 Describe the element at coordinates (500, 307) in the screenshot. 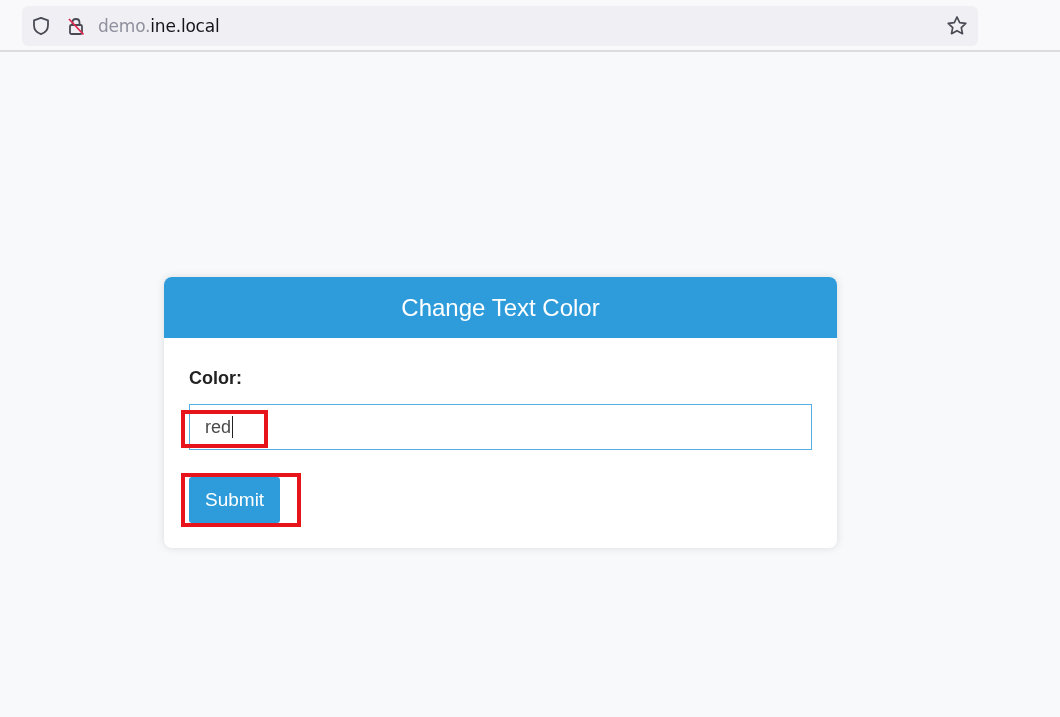

I see `card-title: Change Text Color` at that location.